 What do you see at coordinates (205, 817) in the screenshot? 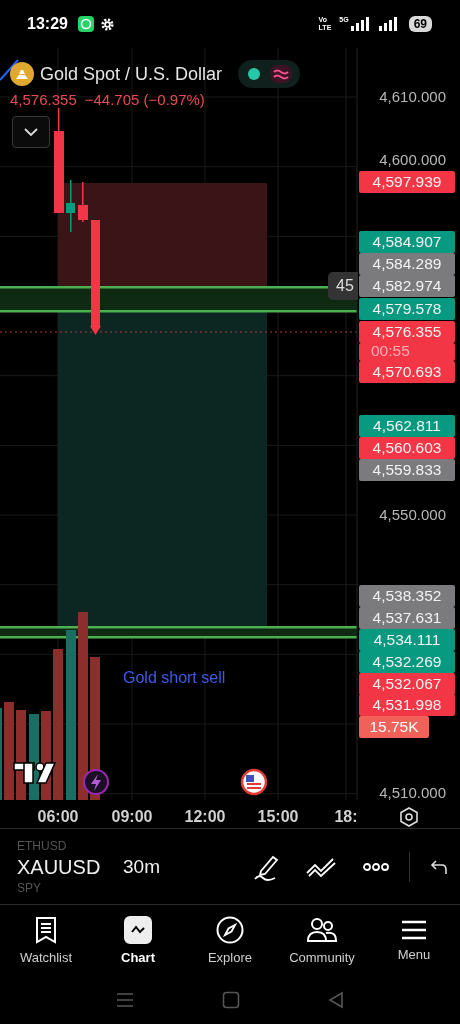
I see `time-axis-label: 12:00` at bounding box center [205, 817].